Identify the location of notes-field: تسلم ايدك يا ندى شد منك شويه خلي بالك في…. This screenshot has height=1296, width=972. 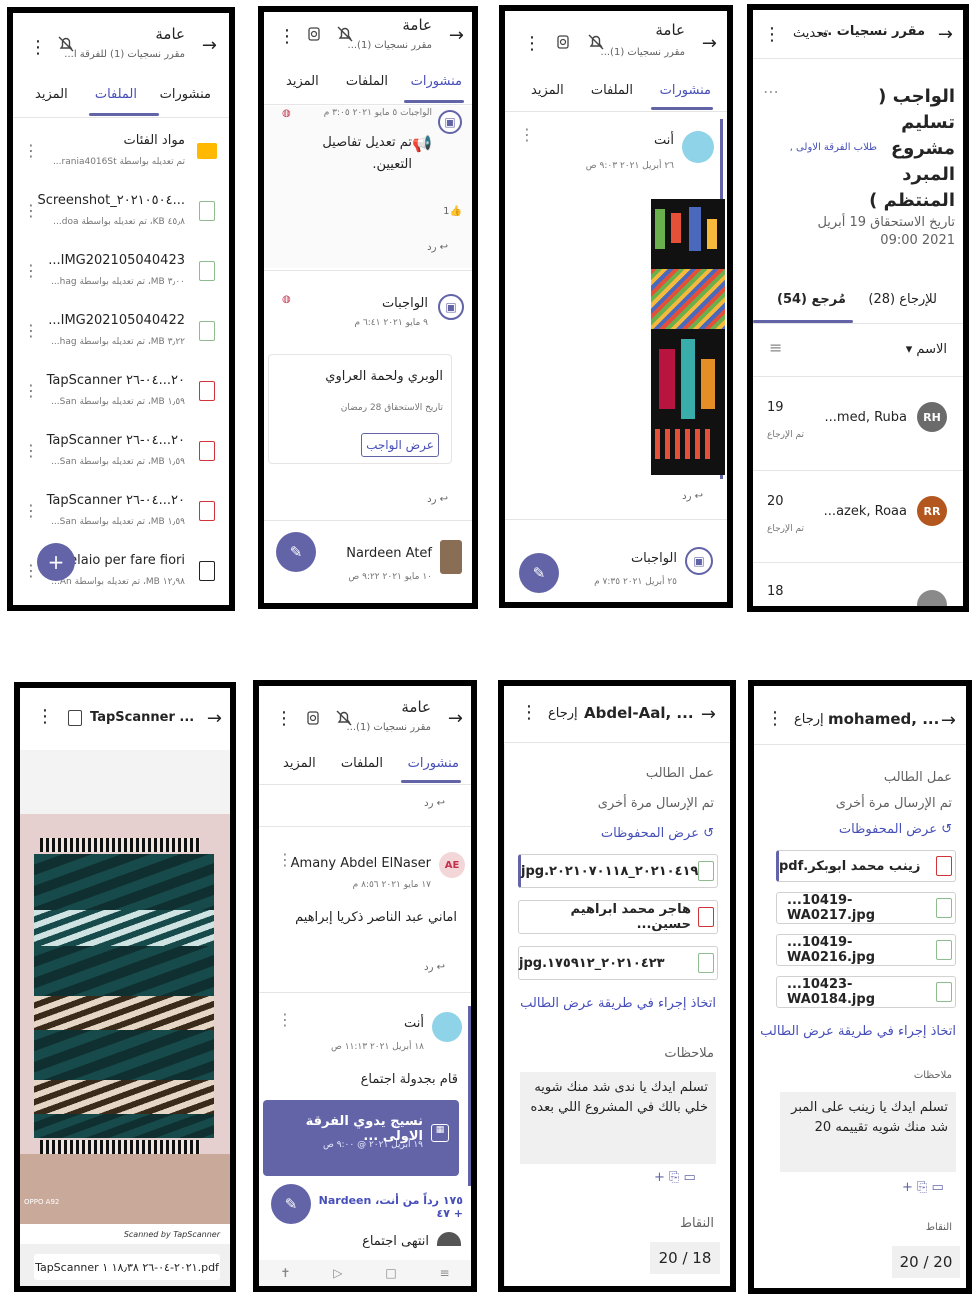
(618, 1118).